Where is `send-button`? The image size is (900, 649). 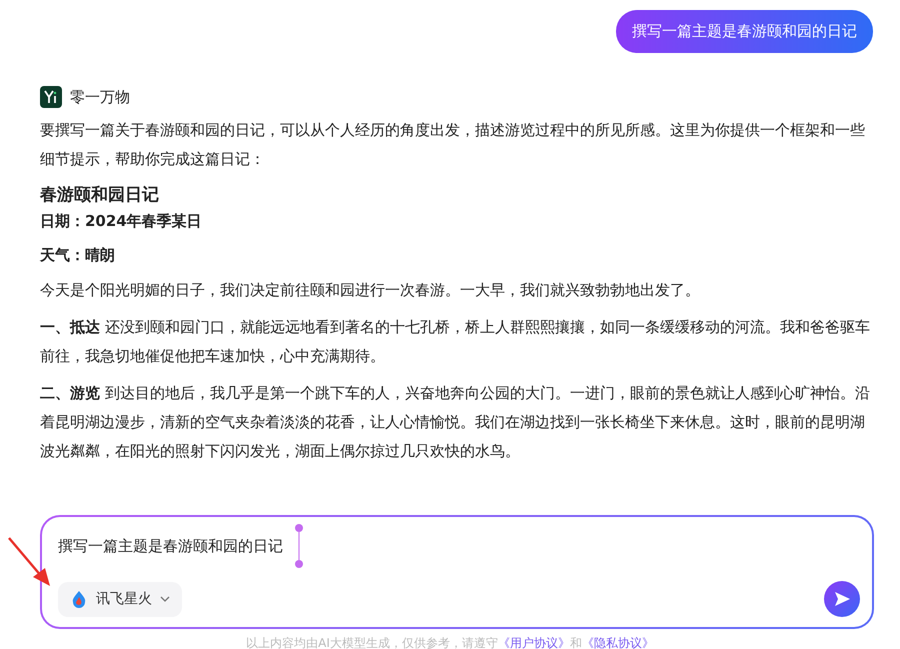
send-button is located at coordinates (842, 599).